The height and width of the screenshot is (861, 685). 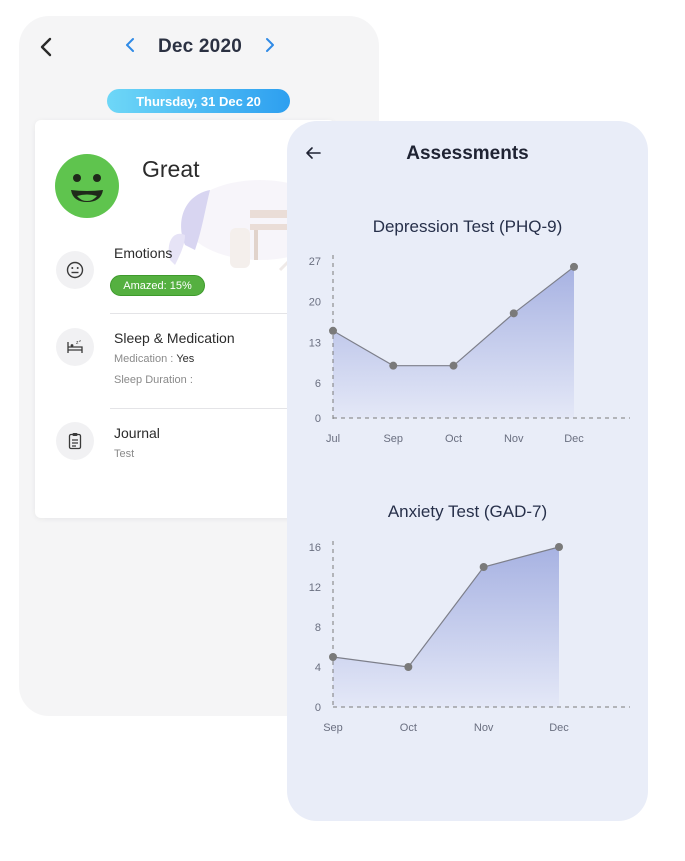 What do you see at coordinates (157, 285) in the screenshot?
I see `emotion-chip: Amazed: 15%` at bounding box center [157, 285].